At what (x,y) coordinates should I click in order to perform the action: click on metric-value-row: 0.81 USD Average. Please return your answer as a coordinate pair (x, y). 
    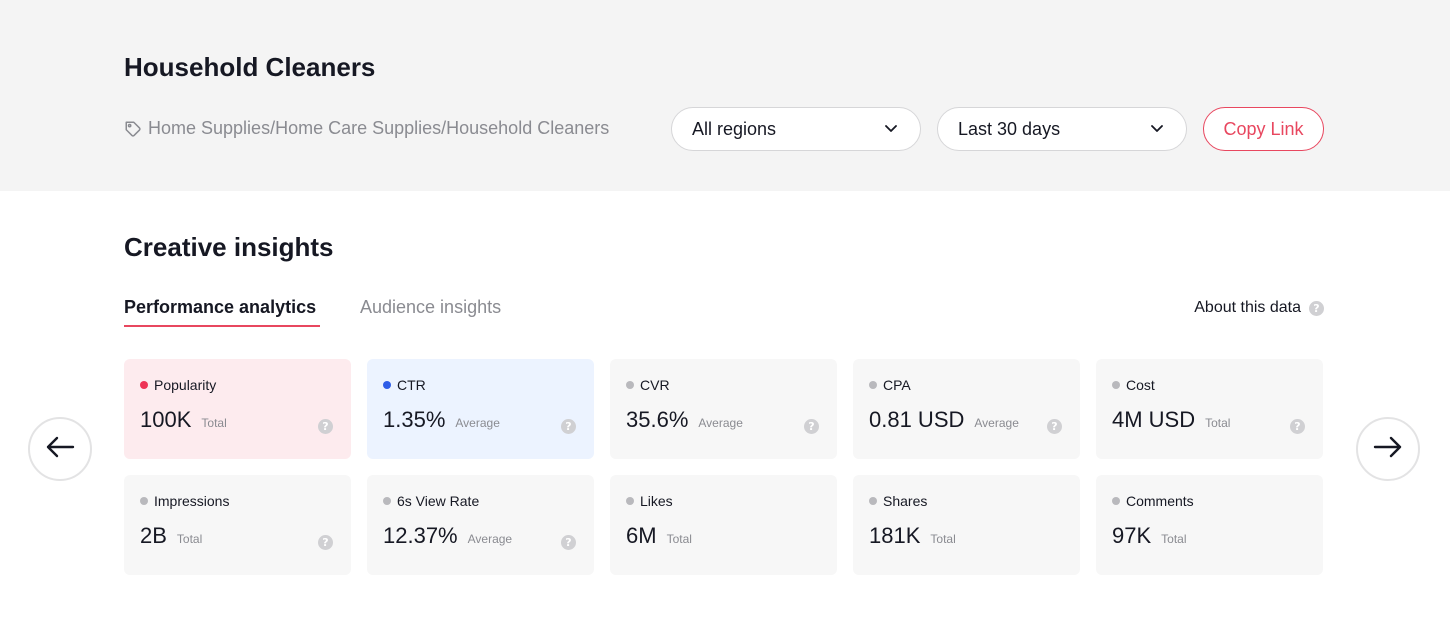
    Looking at the image, I should click on (944, 420).